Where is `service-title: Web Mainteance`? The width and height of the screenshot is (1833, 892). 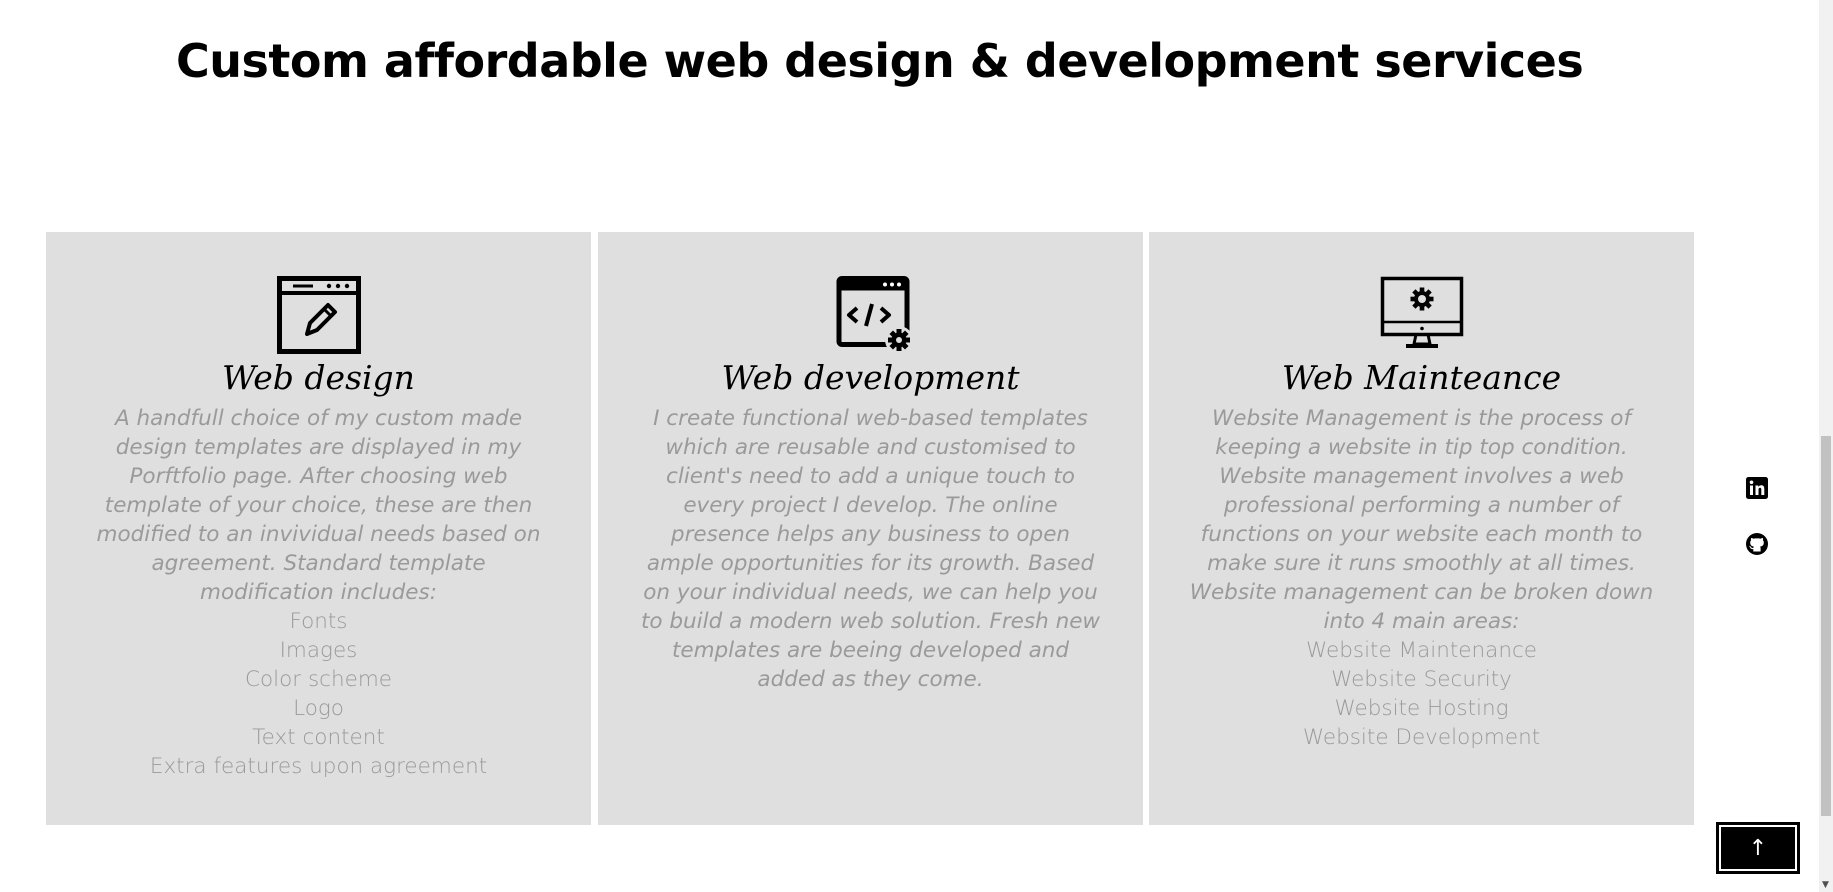
service-title: Web Mainteance is located at coordinates (1421, 377).